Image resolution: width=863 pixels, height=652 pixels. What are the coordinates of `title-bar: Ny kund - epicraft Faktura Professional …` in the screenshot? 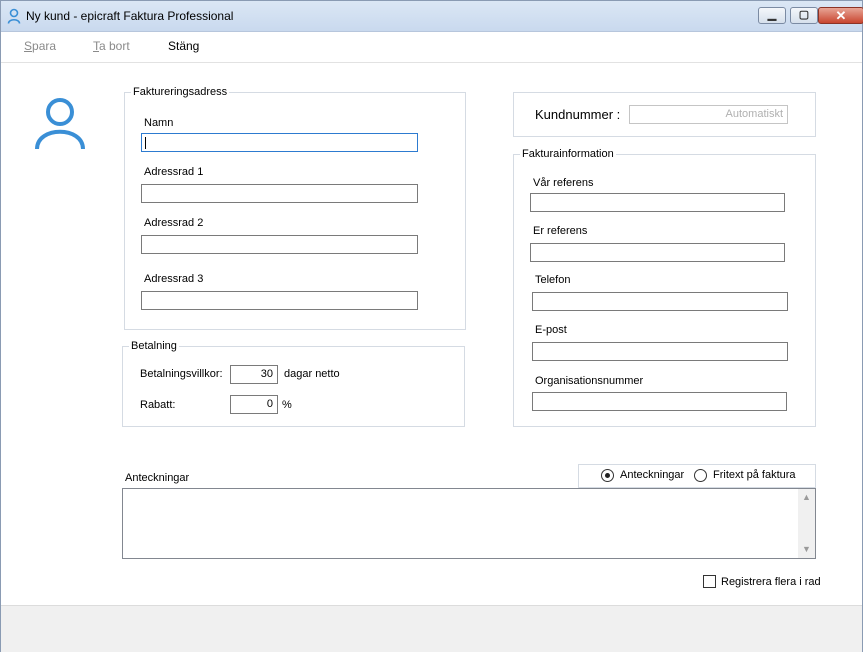 It's located at (432, 16).